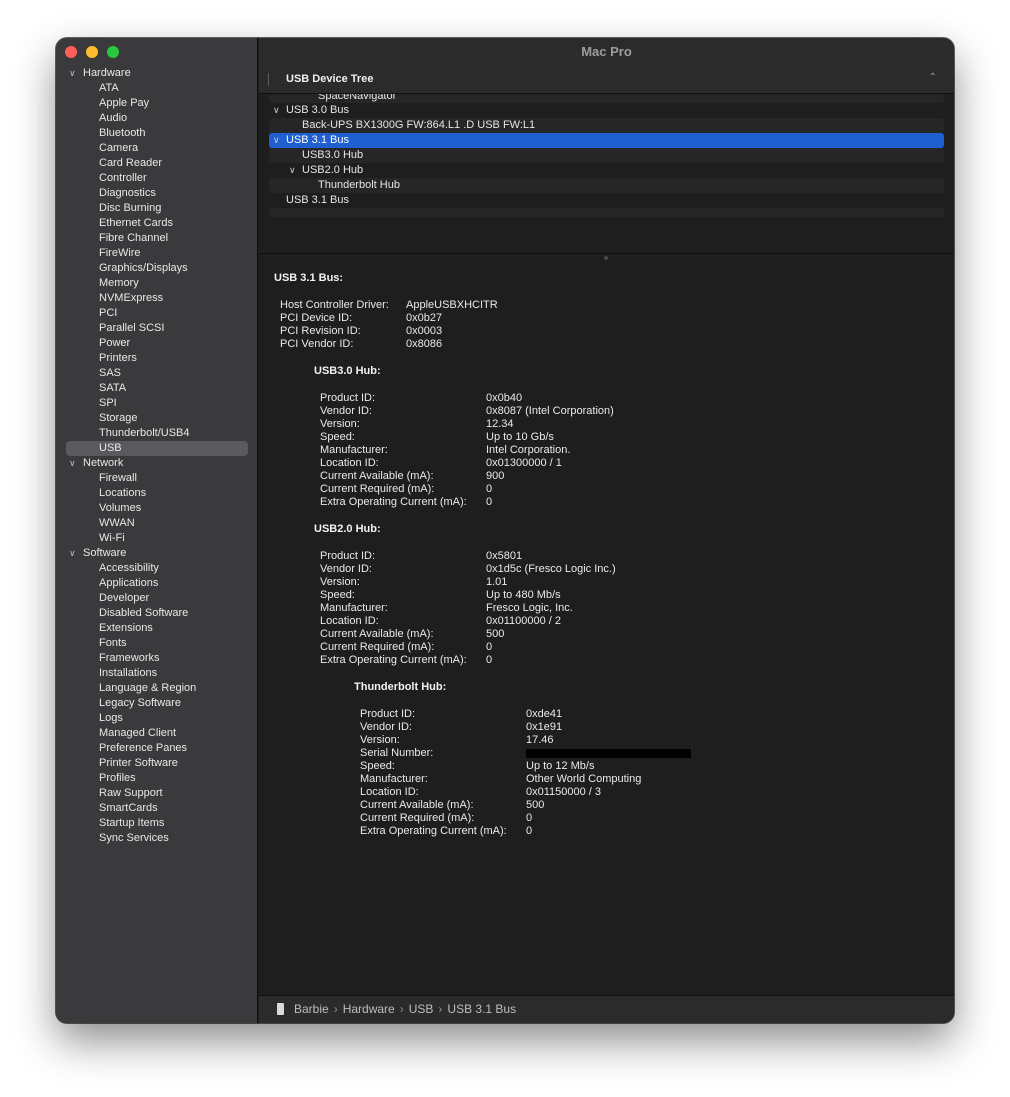 Image resolution: width=1010 pixels, height=1097 pixels. I want to click on property-key: PCI Device ID:, so click(316, 318).